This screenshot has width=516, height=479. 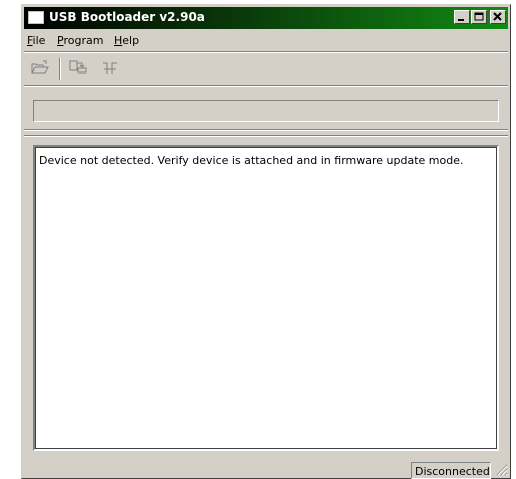 What do you see at coordinates (60, 69) in the screenshot?
I see `toolbar-separator` at bounding box center [60, 69].